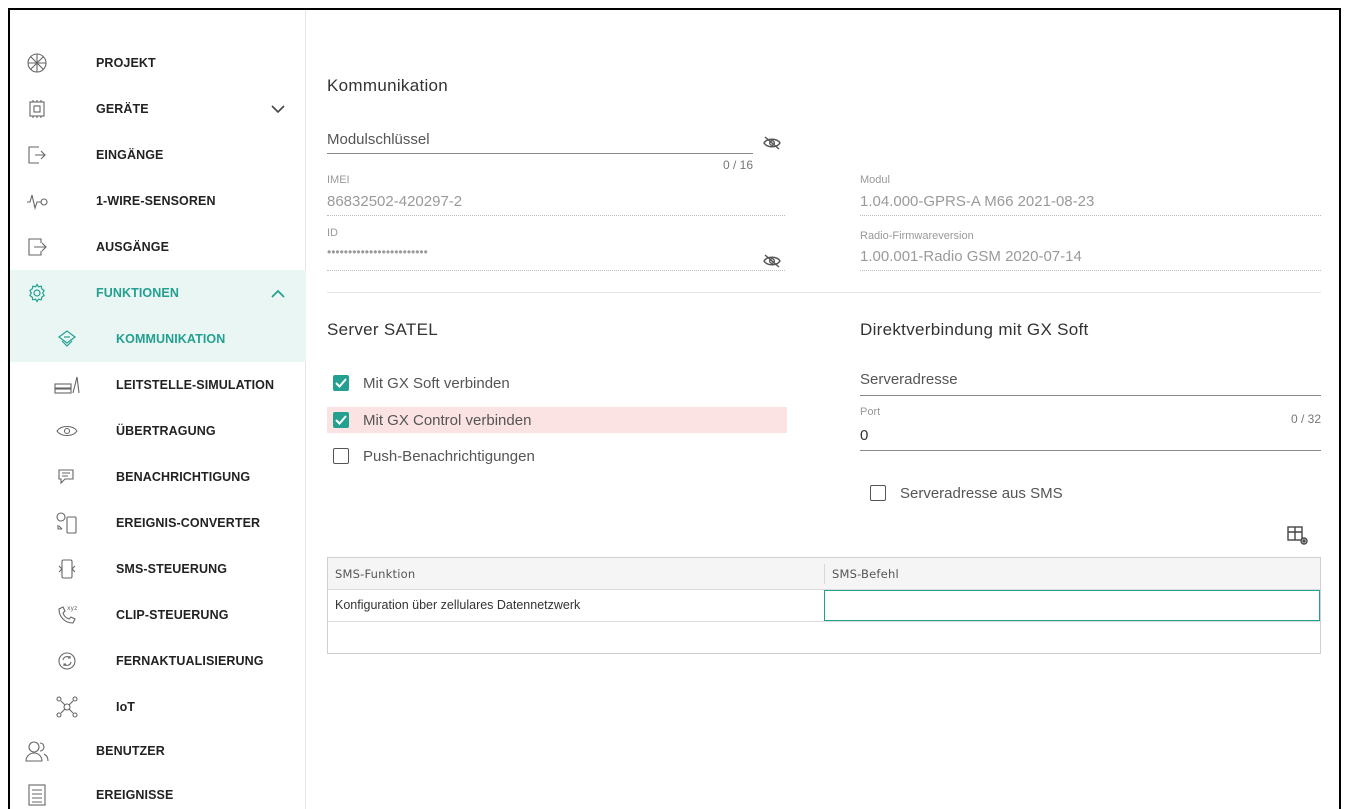 The width and height of the screenshot is (1349, 809). I want to click on port-input: 0, so click(864, 435).